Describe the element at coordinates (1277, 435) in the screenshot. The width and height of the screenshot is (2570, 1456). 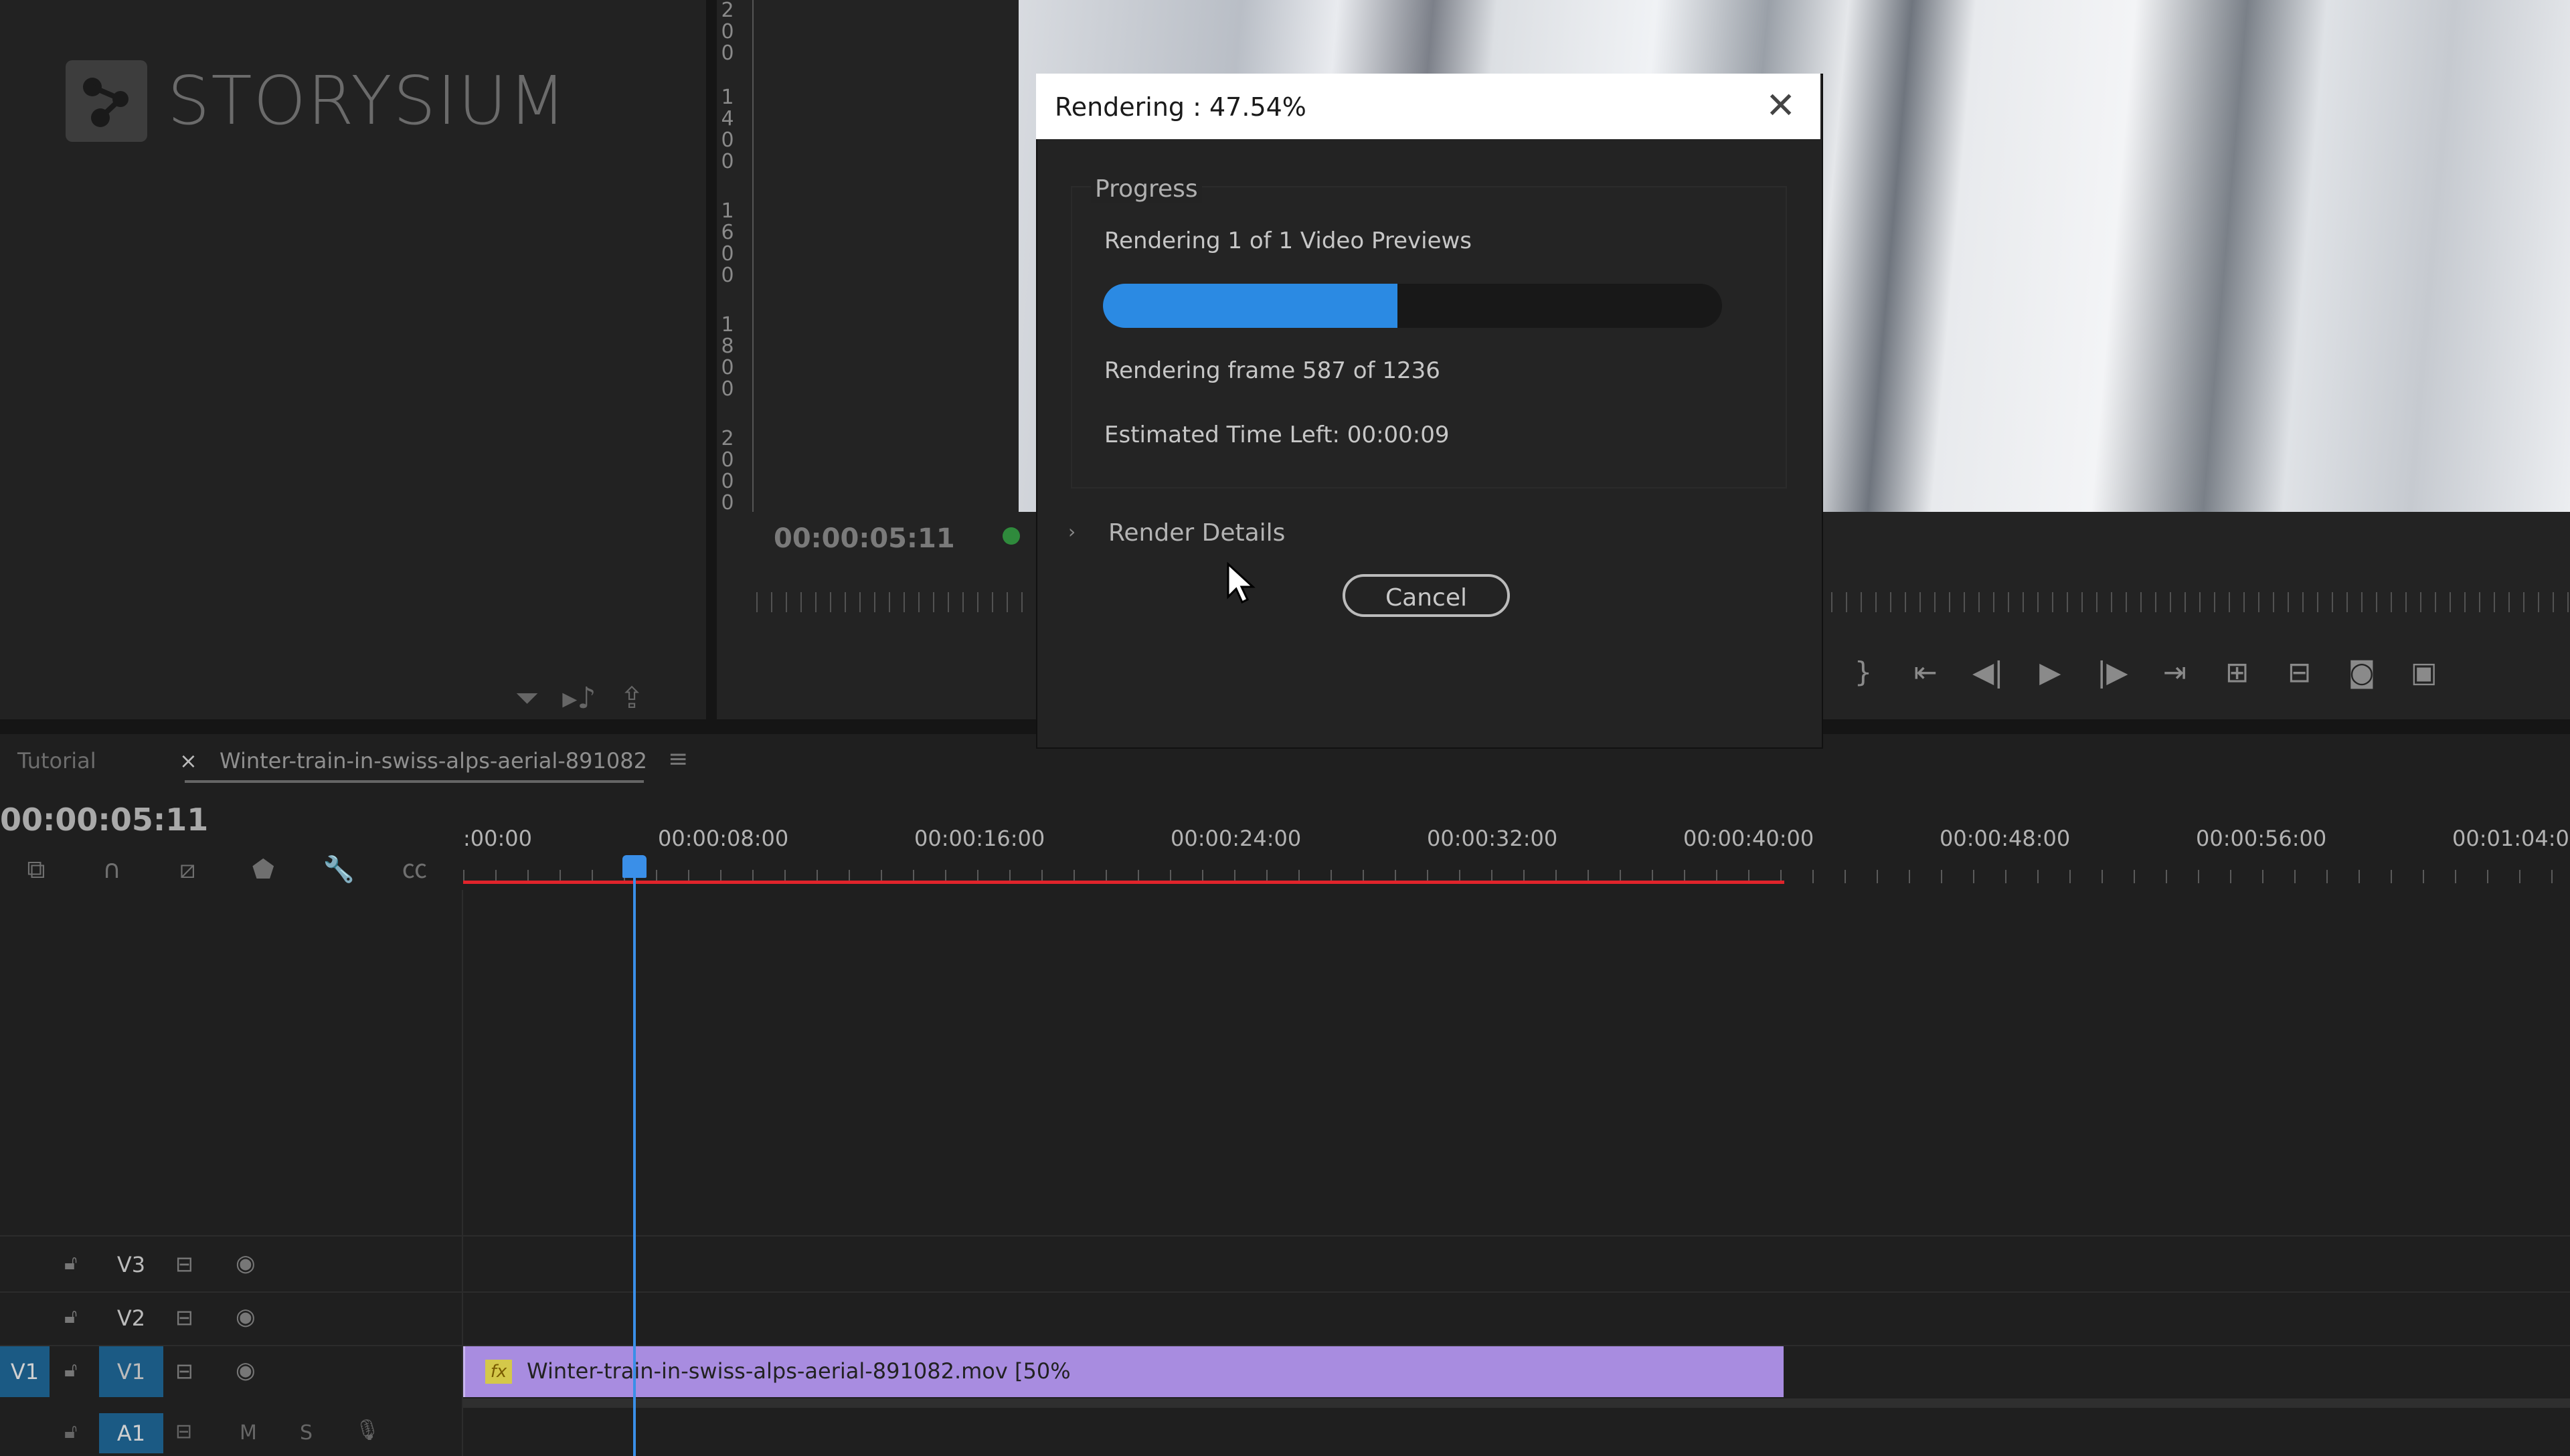
I see `time-left: Estimated Time Left: 00:00:09` at that location.